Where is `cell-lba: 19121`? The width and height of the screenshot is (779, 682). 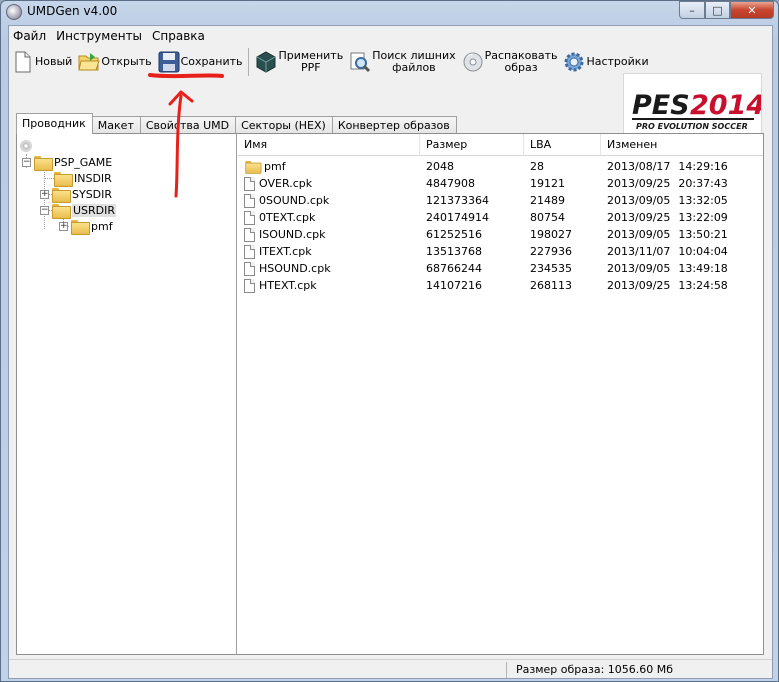
cell-lba: 19121 is located at coordinates (547, 183).